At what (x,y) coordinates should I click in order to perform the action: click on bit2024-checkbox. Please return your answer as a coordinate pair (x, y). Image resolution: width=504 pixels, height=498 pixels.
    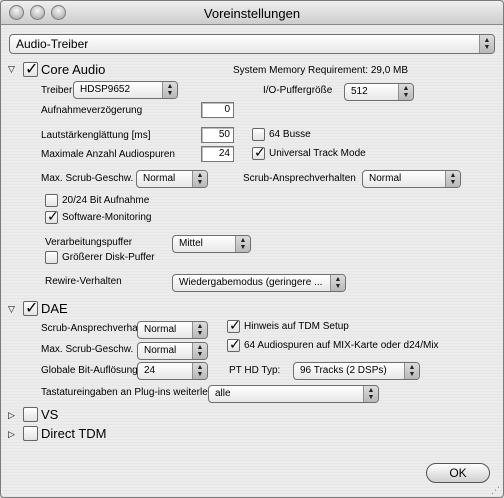
    Looking at the image, I should click on (51, 200).